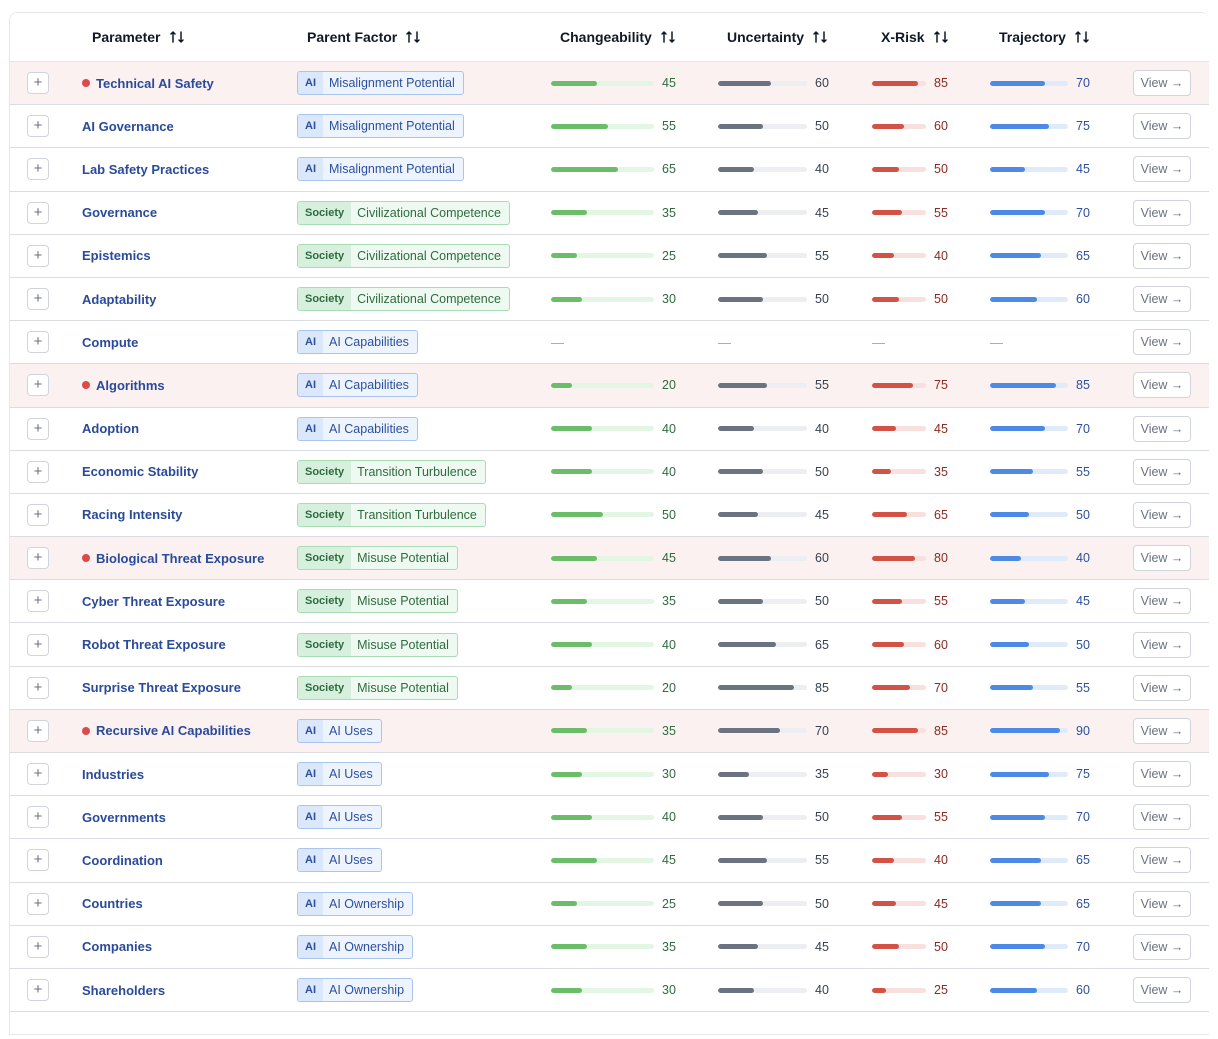 The height and width of the screenshot is (1039, 1218). I want to click on table-row: + Adoption AI AI Capabilities 40 40 45 70 View →, so click(609, 429).